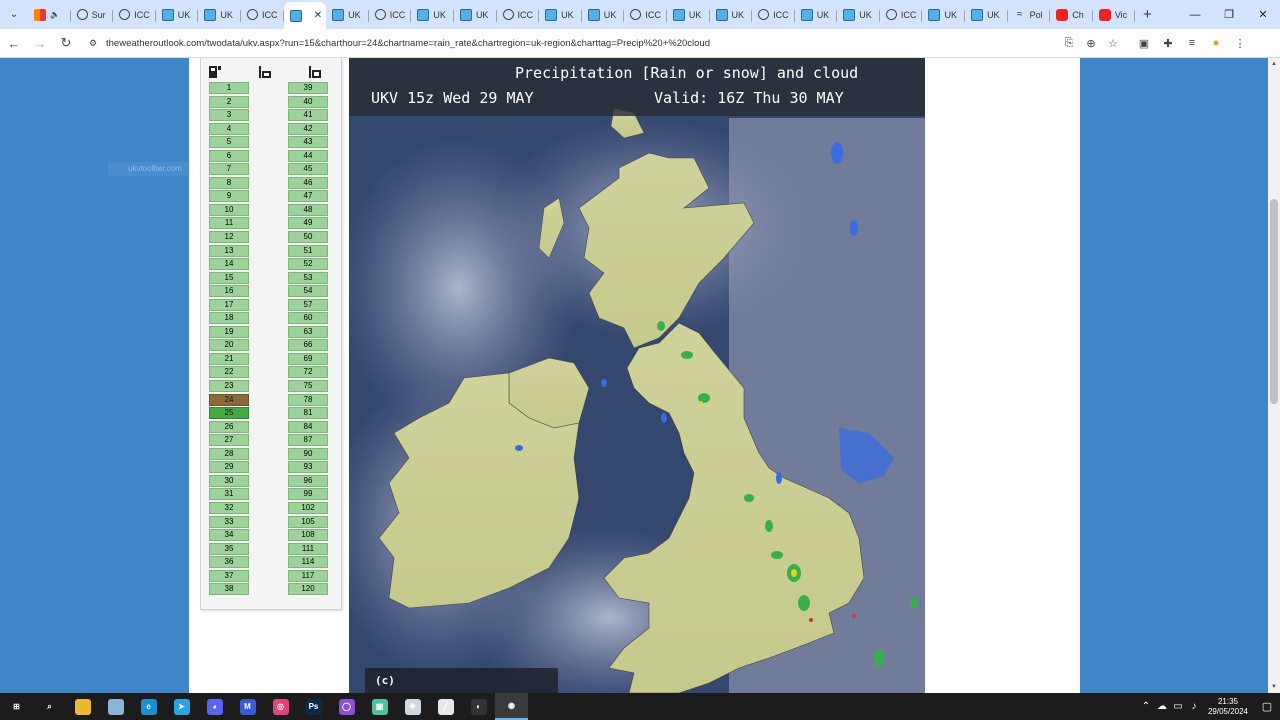 The width and height of the screenshot is (1280, 720). What do you see at coordinates (308, 88) in the screenshot?
I see `hour-button: 39` at bounding box center [308, 88].